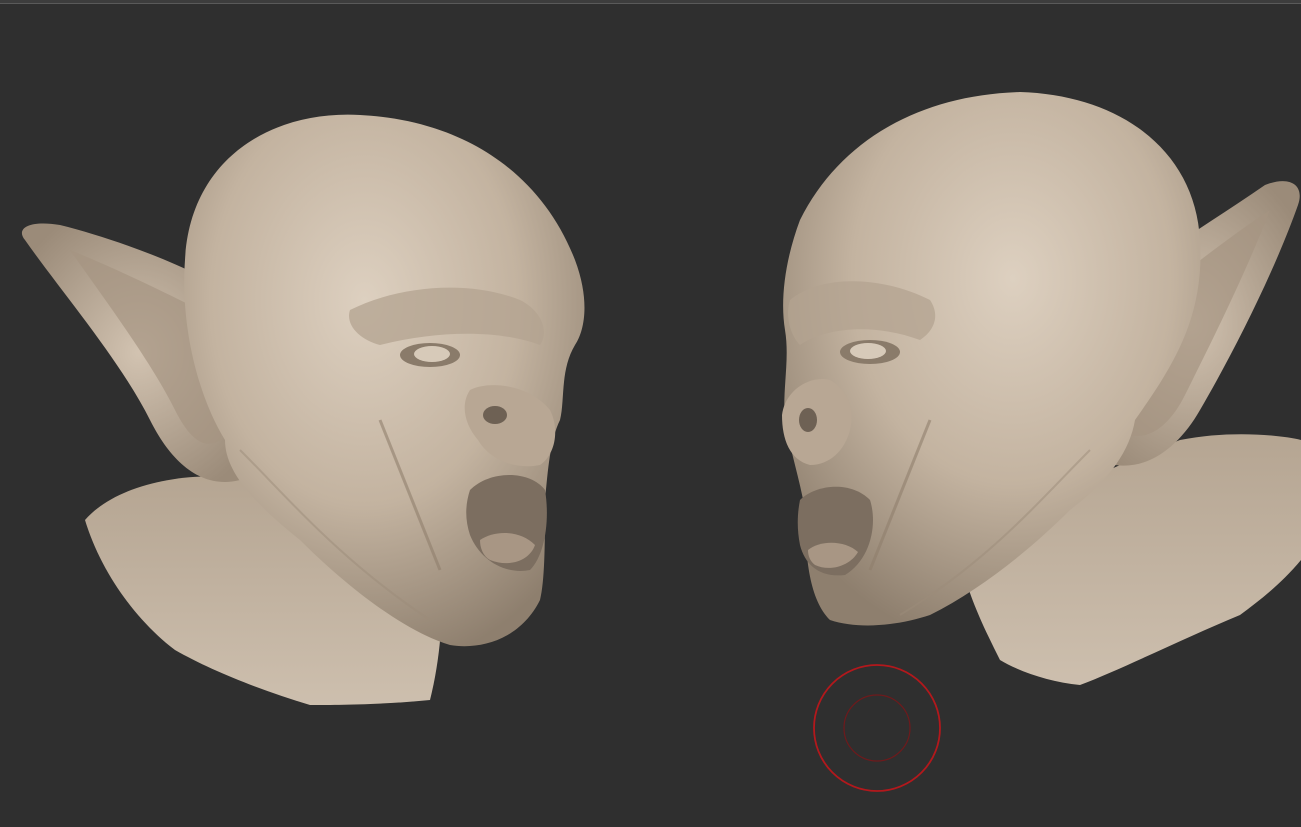 This screenshot has height=827, width=1301. I want to click on nostril-right, so click(808, 420).